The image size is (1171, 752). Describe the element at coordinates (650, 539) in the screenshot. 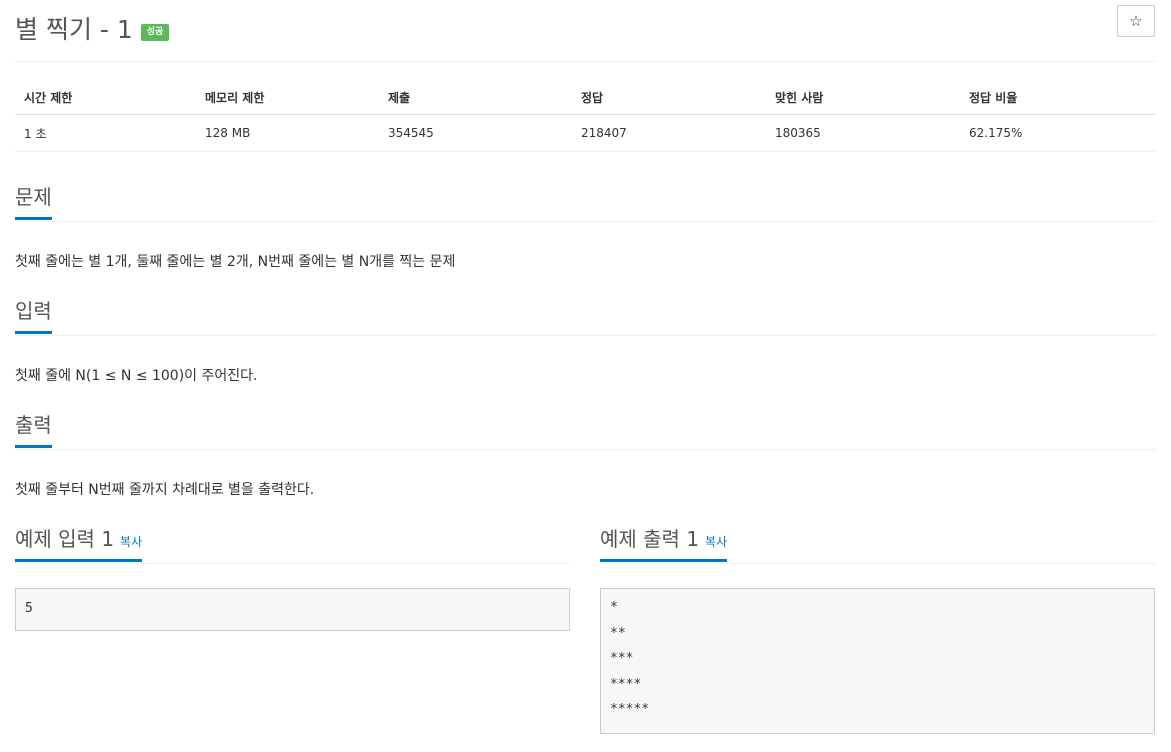

I see `sample-output-title-text: 예제 출력 1` at that location.